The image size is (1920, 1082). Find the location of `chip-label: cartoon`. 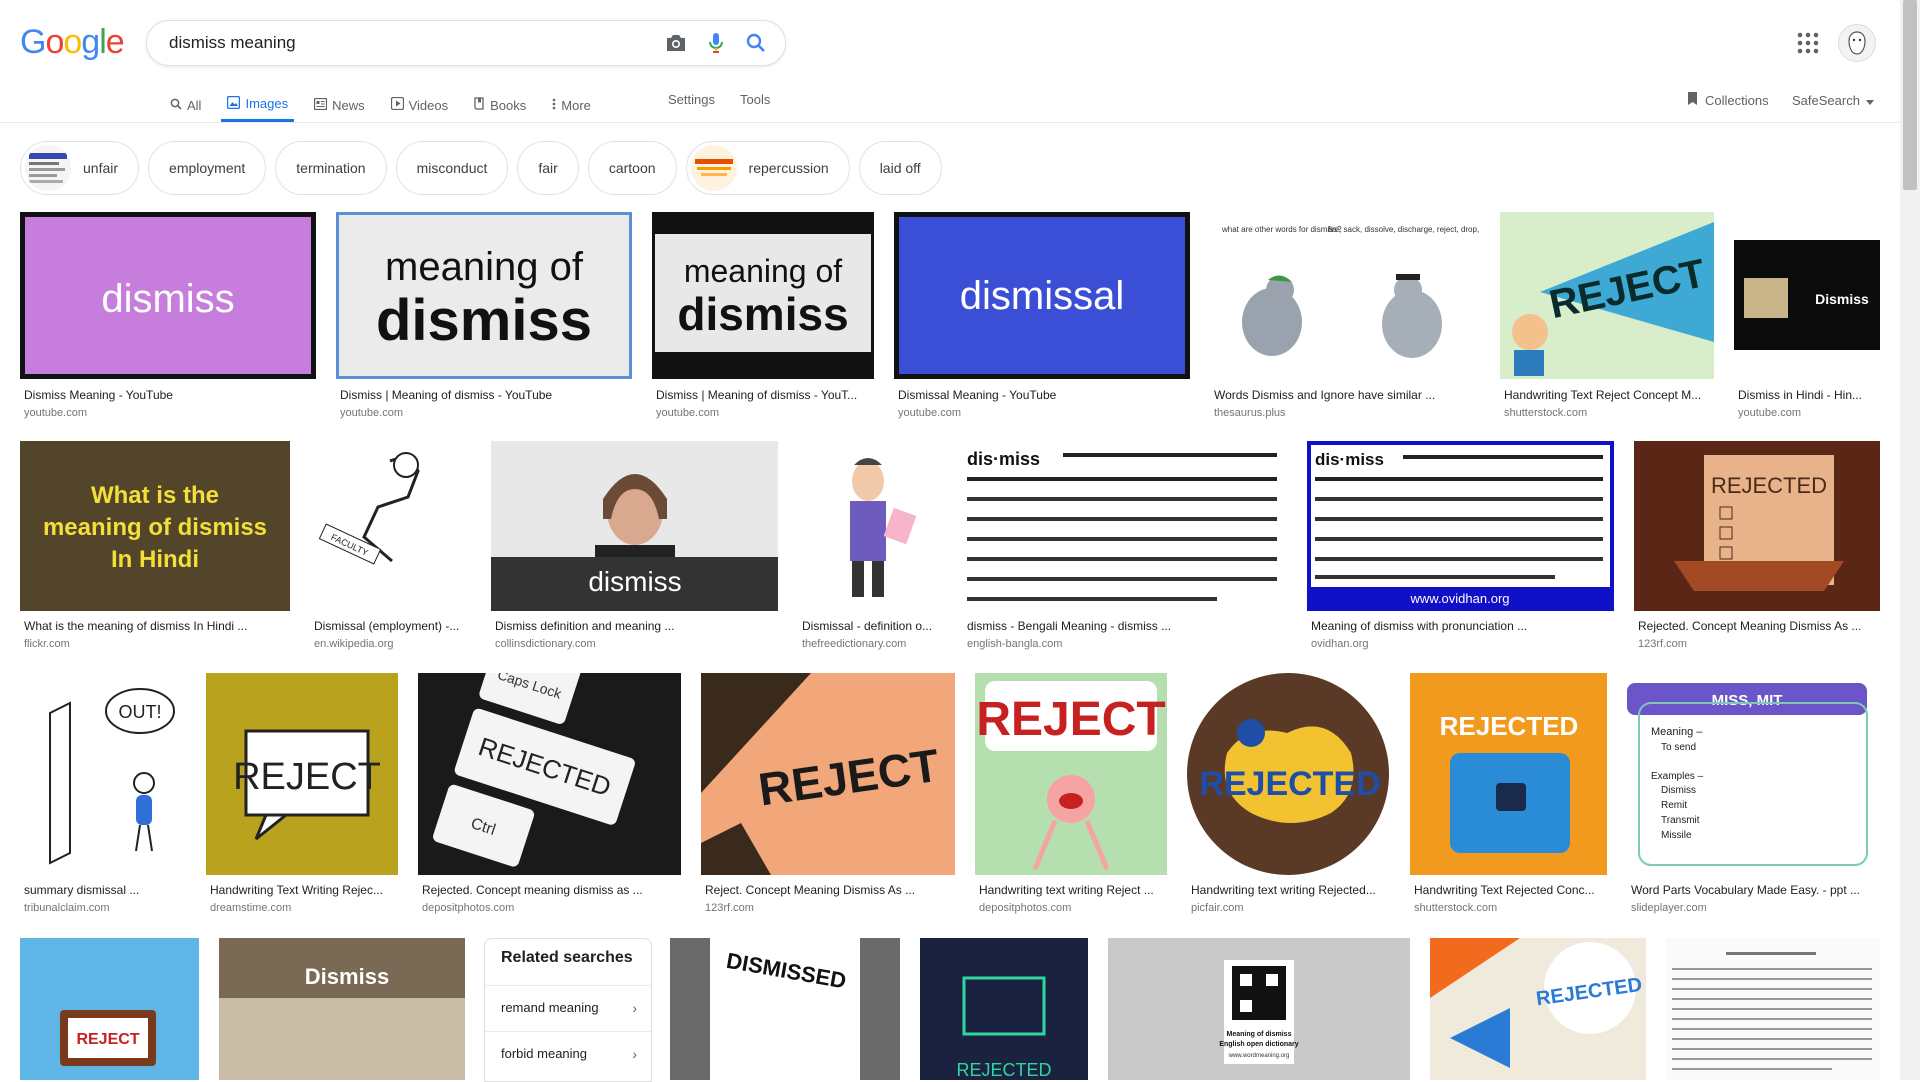

chip-label: cartoon is located at coordinates (632, 168).